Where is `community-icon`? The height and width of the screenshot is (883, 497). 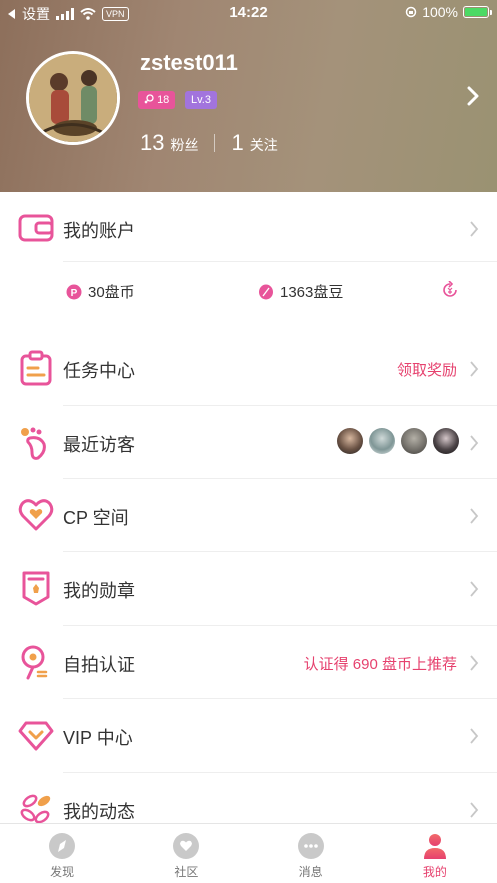 community-icon is located at coordinates (186, 846).